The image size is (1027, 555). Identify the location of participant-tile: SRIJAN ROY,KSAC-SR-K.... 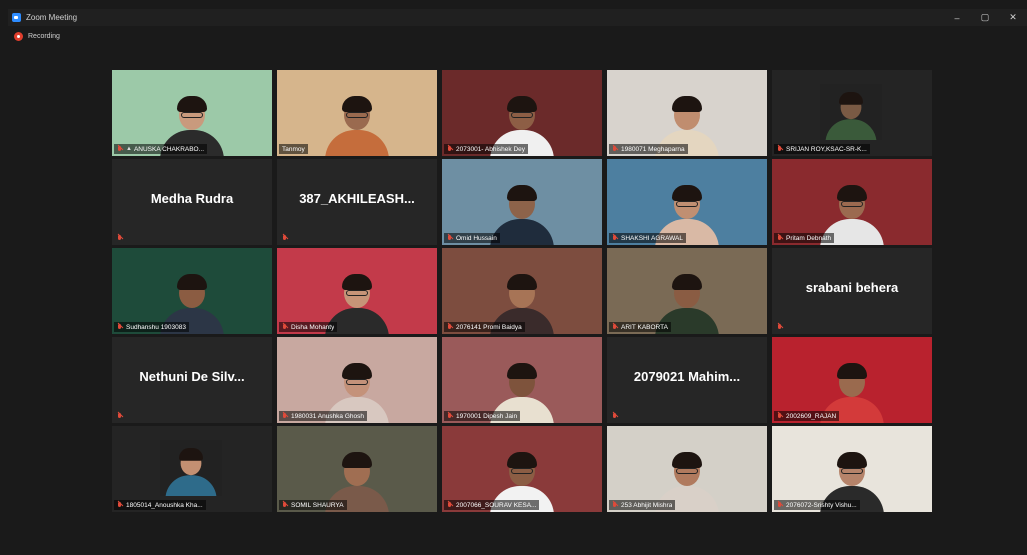
(852, 113).